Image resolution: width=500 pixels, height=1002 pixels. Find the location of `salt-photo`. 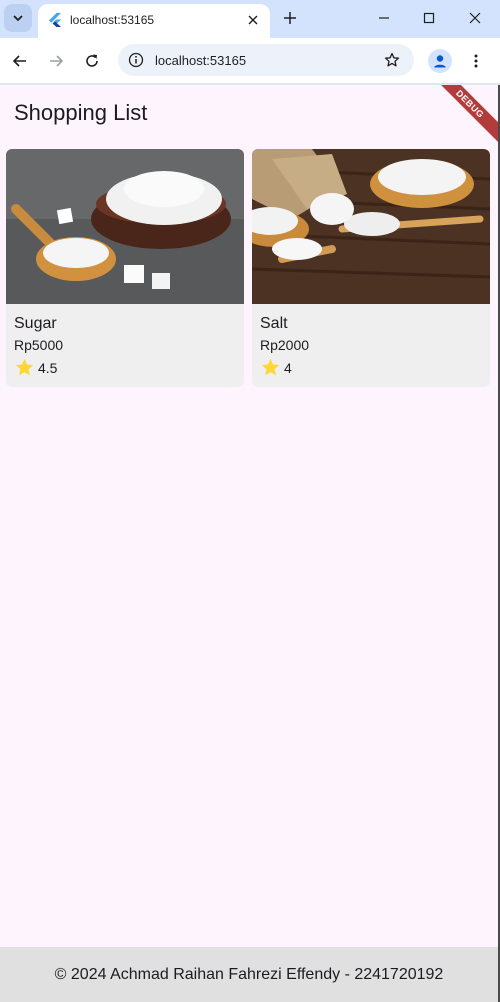

salt-photo is located at coordinates (371, 226).